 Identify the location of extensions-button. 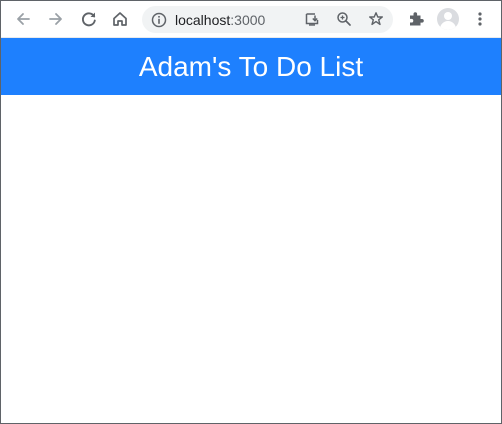
(416, 19).